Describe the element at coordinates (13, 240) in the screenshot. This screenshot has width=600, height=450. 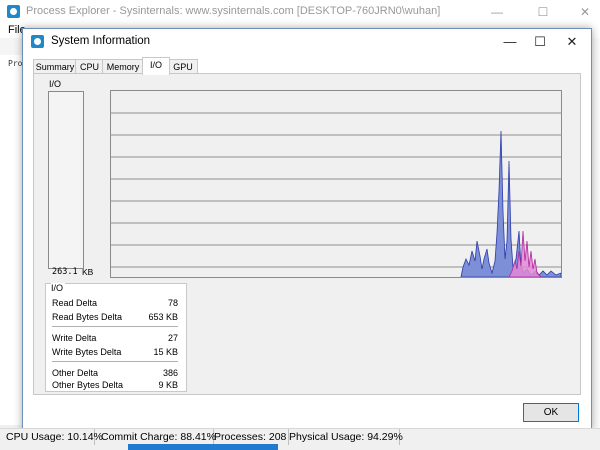
I see `main-process-list-edge: Proc` at that location.